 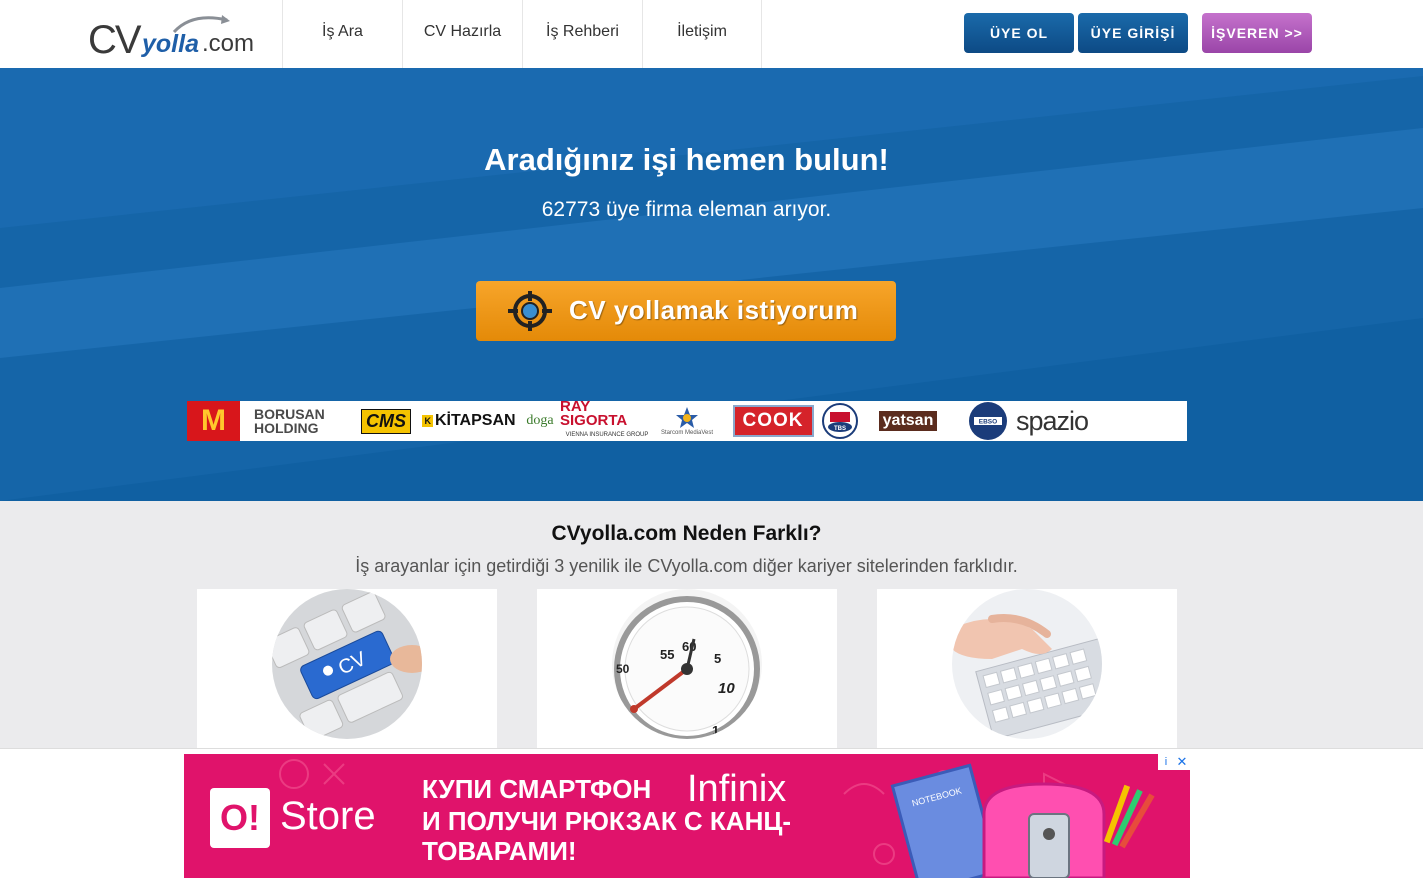 I want to click on tbs-logo: TBS, so click(x=840, y=421).